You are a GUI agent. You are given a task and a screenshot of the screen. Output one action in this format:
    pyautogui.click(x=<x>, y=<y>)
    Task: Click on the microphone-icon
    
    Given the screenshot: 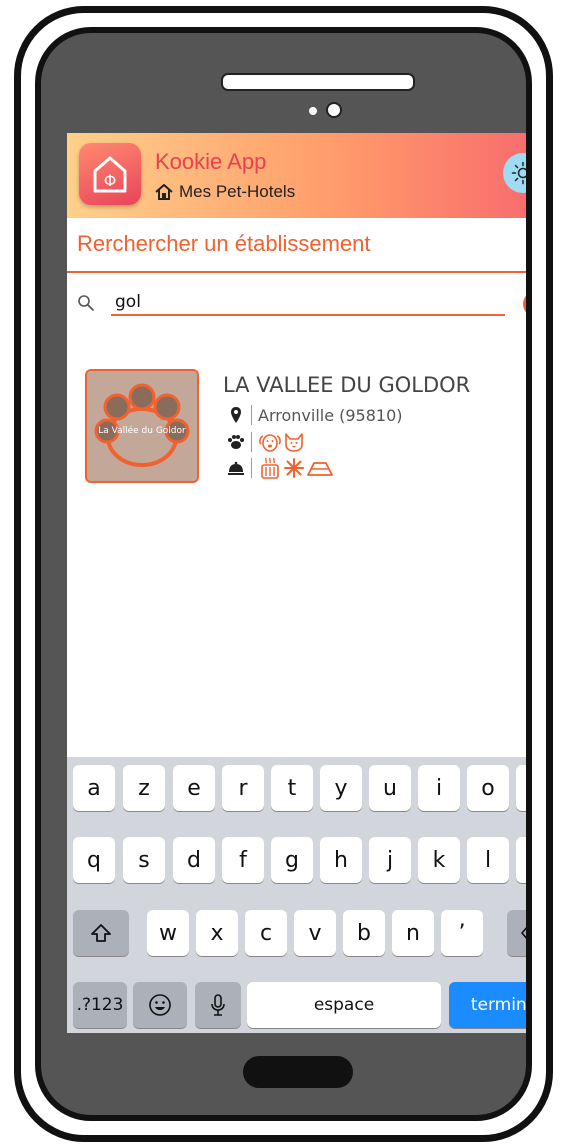 What is the action you would take?
    pyautogui.click(x=218, y=1005)
    